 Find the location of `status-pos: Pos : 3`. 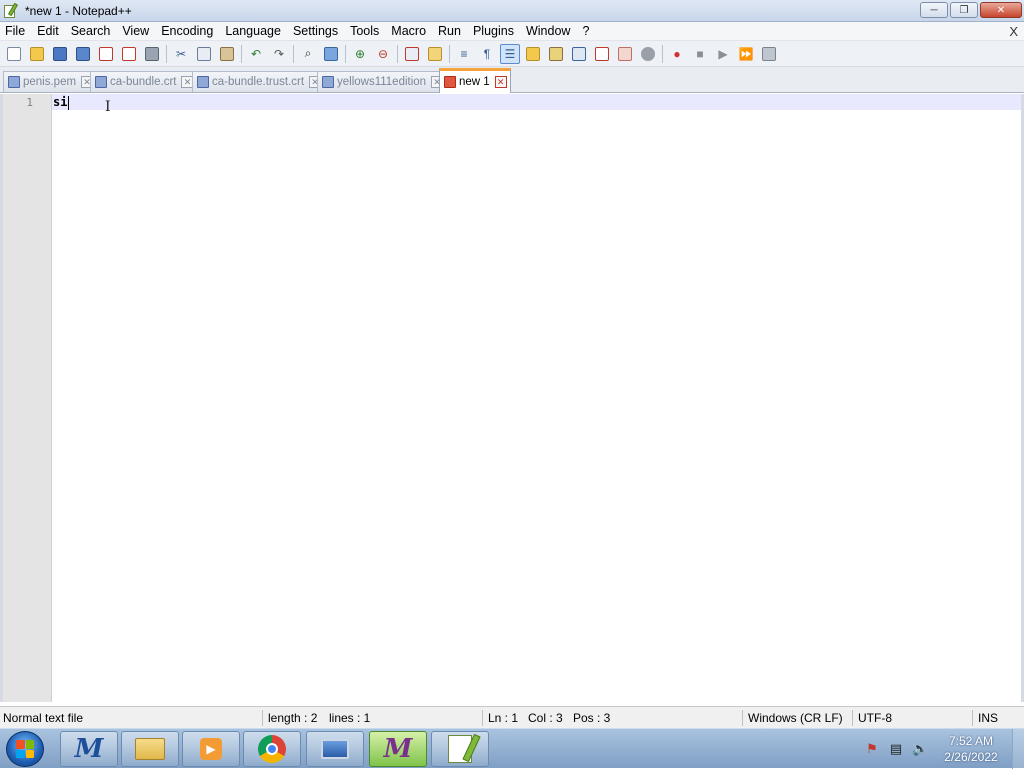

status-pos: Pos : 3 is located at coordinates (592, 718).